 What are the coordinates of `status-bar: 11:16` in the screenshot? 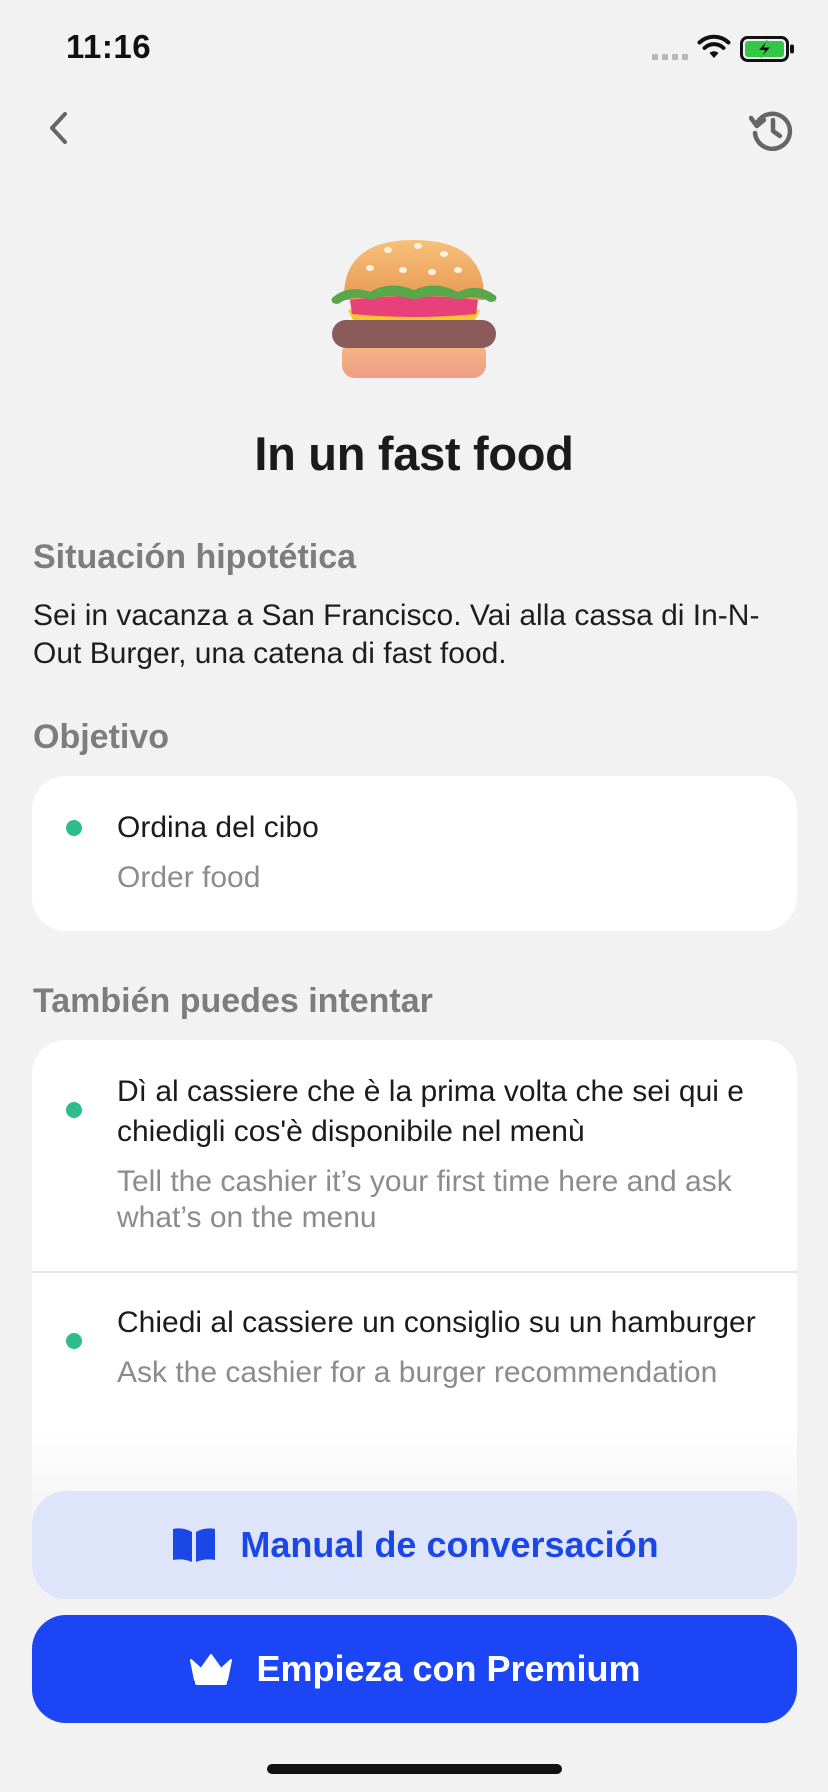 It's located at (414, 50).